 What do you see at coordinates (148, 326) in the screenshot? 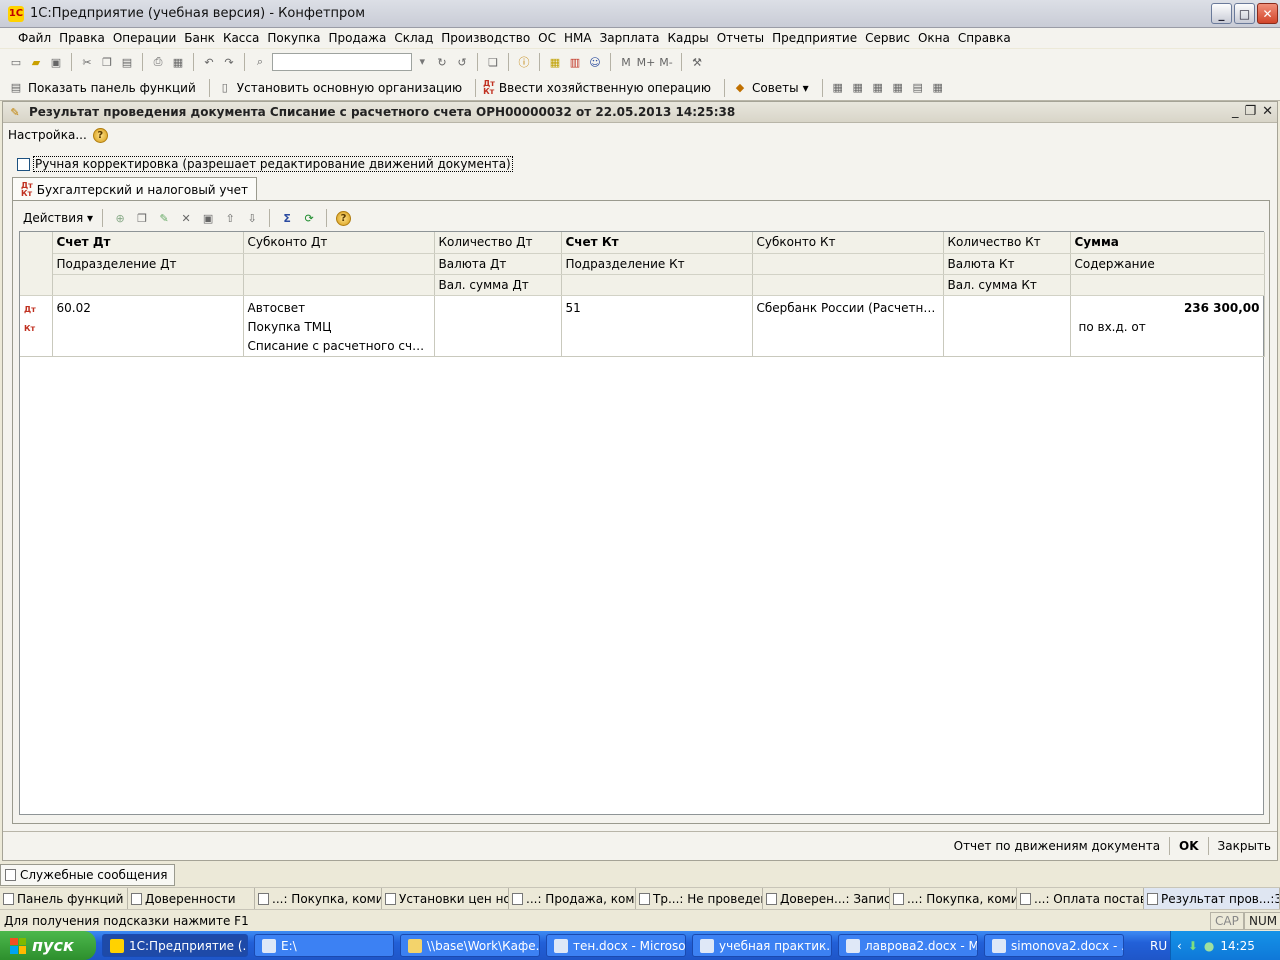
I see `cell-account-dt: 60.02` at bounding box center [148, 326].